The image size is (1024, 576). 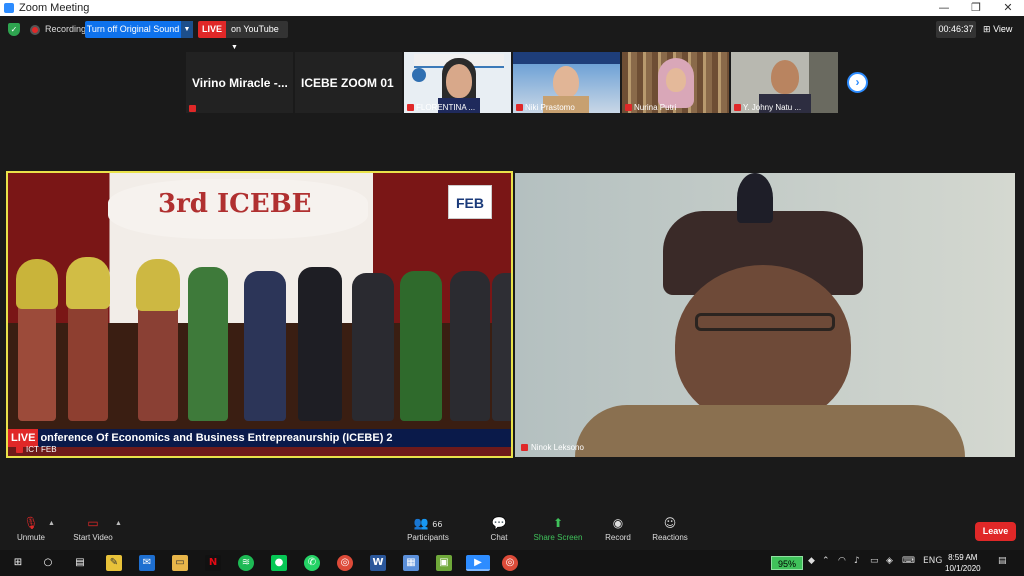 I want to click on notepad-icon: ▦, so click(x=411, y=563).